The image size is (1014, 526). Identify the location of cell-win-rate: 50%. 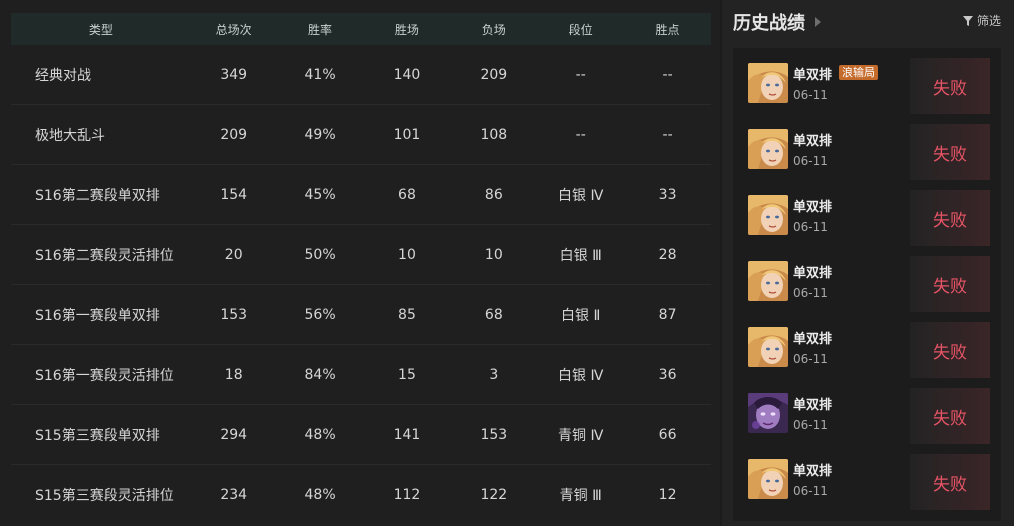
(320, 254).